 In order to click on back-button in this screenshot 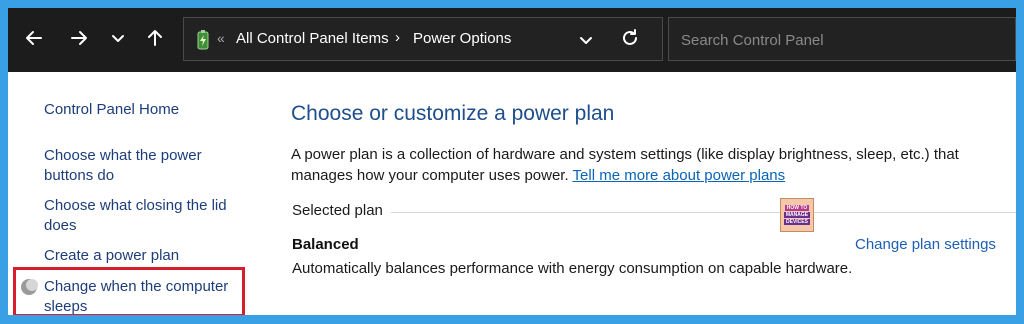, I will do `click(34, 38)`.